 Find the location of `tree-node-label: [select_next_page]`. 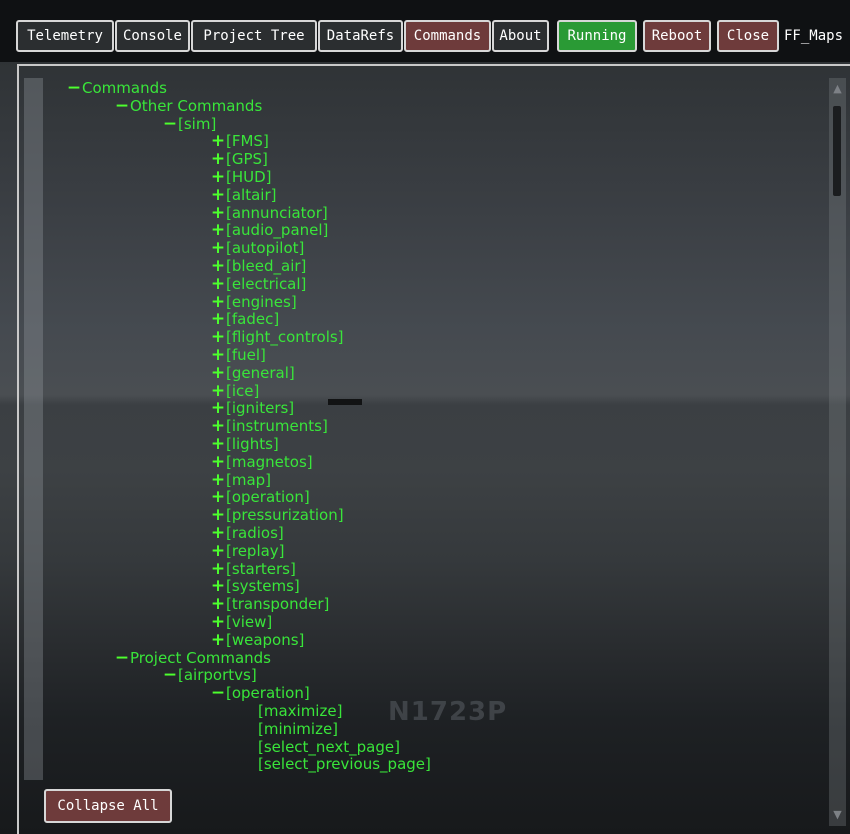

tree-node-label: [select_next_page] is located at coordinates (329, 746).